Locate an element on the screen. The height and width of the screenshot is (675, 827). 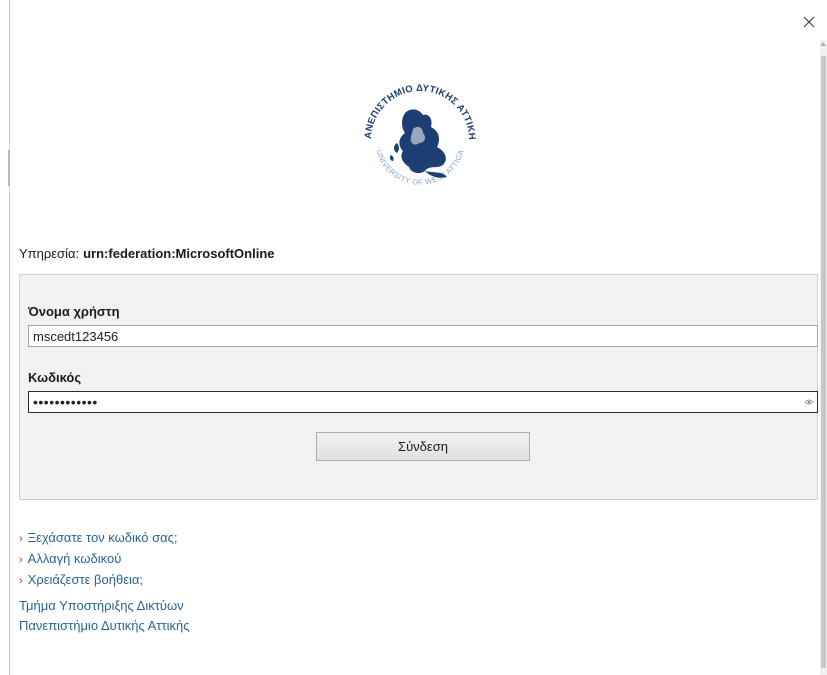
password-label: Κωδικός is located at coordinates (55, 377).